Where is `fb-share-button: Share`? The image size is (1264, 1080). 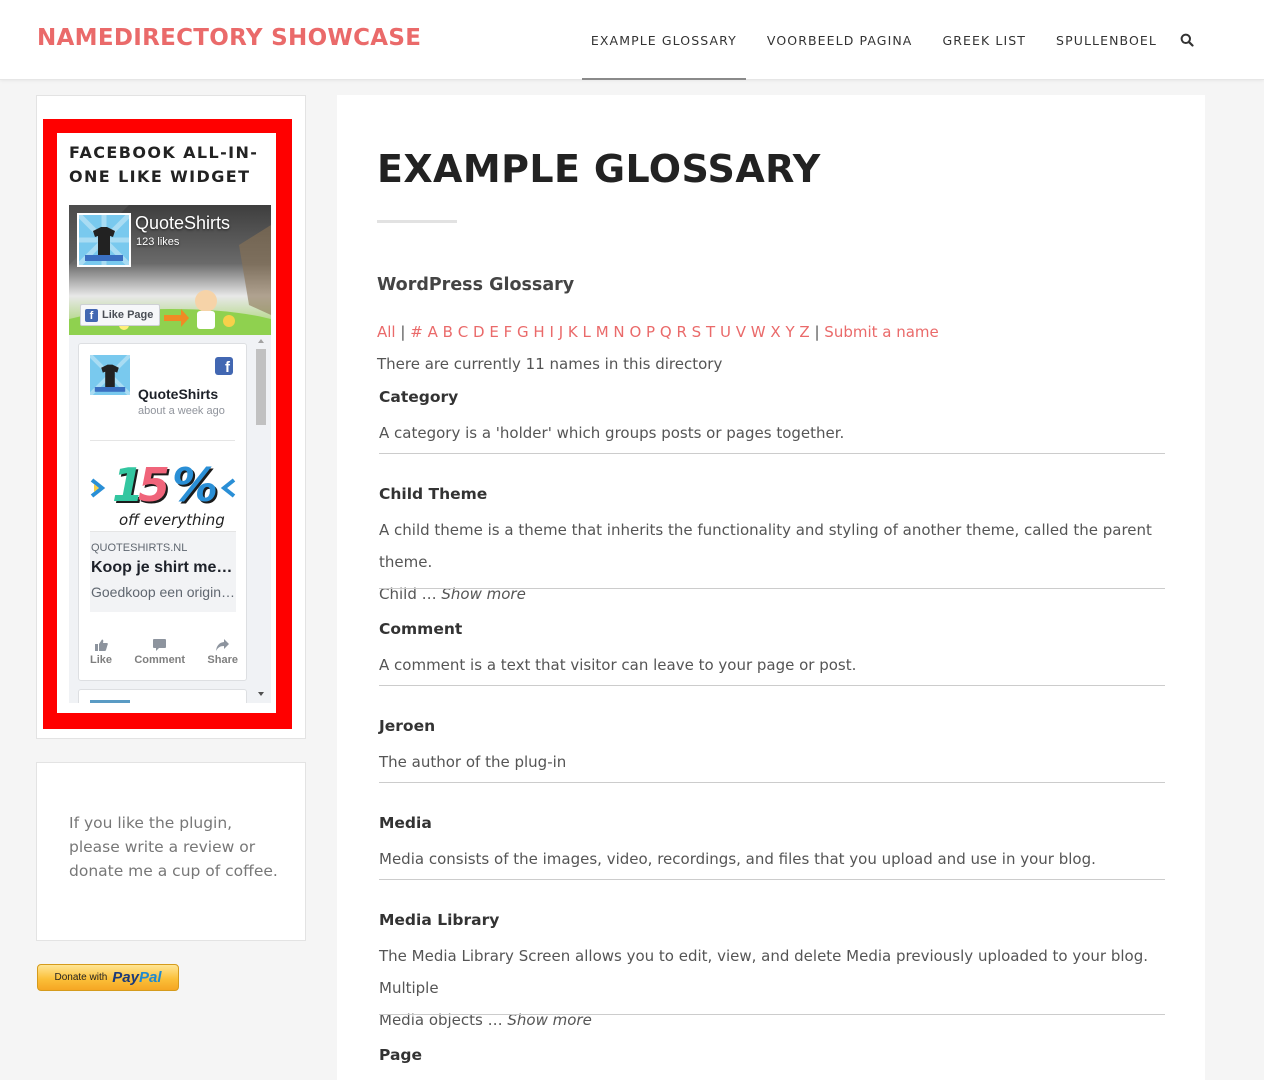
fb-share-button: Share is located at coordinates (222, 652).